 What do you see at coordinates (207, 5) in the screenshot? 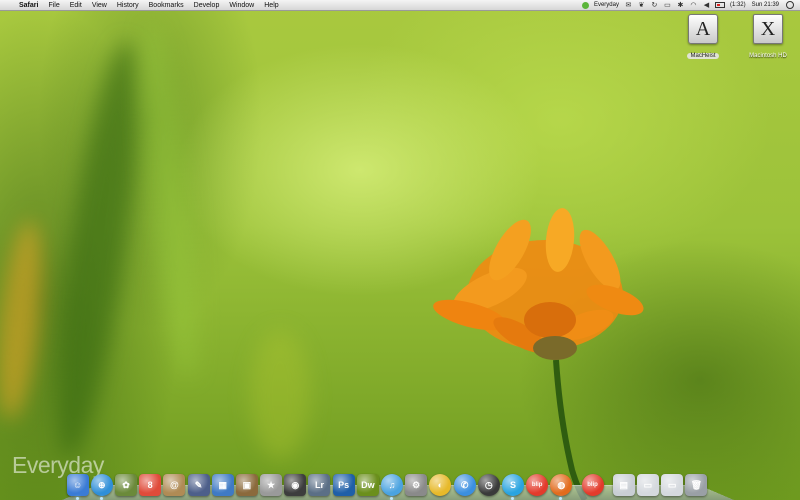
I see `menu-develop: Develop` at bounding box center [207, 5].